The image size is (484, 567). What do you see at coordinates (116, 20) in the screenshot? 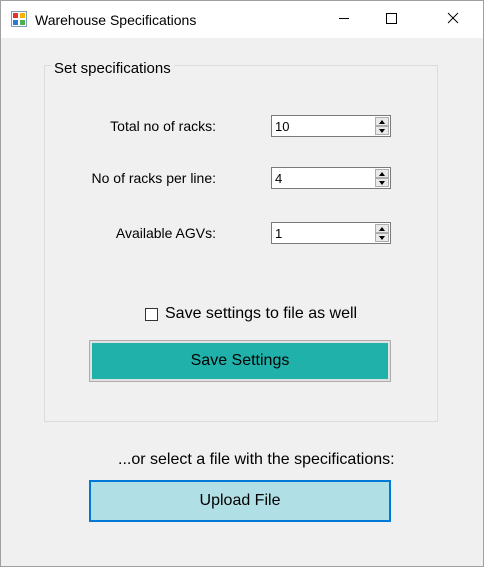
I see `window-title: Warehouse Specifications` at bounding box center [116, 20].